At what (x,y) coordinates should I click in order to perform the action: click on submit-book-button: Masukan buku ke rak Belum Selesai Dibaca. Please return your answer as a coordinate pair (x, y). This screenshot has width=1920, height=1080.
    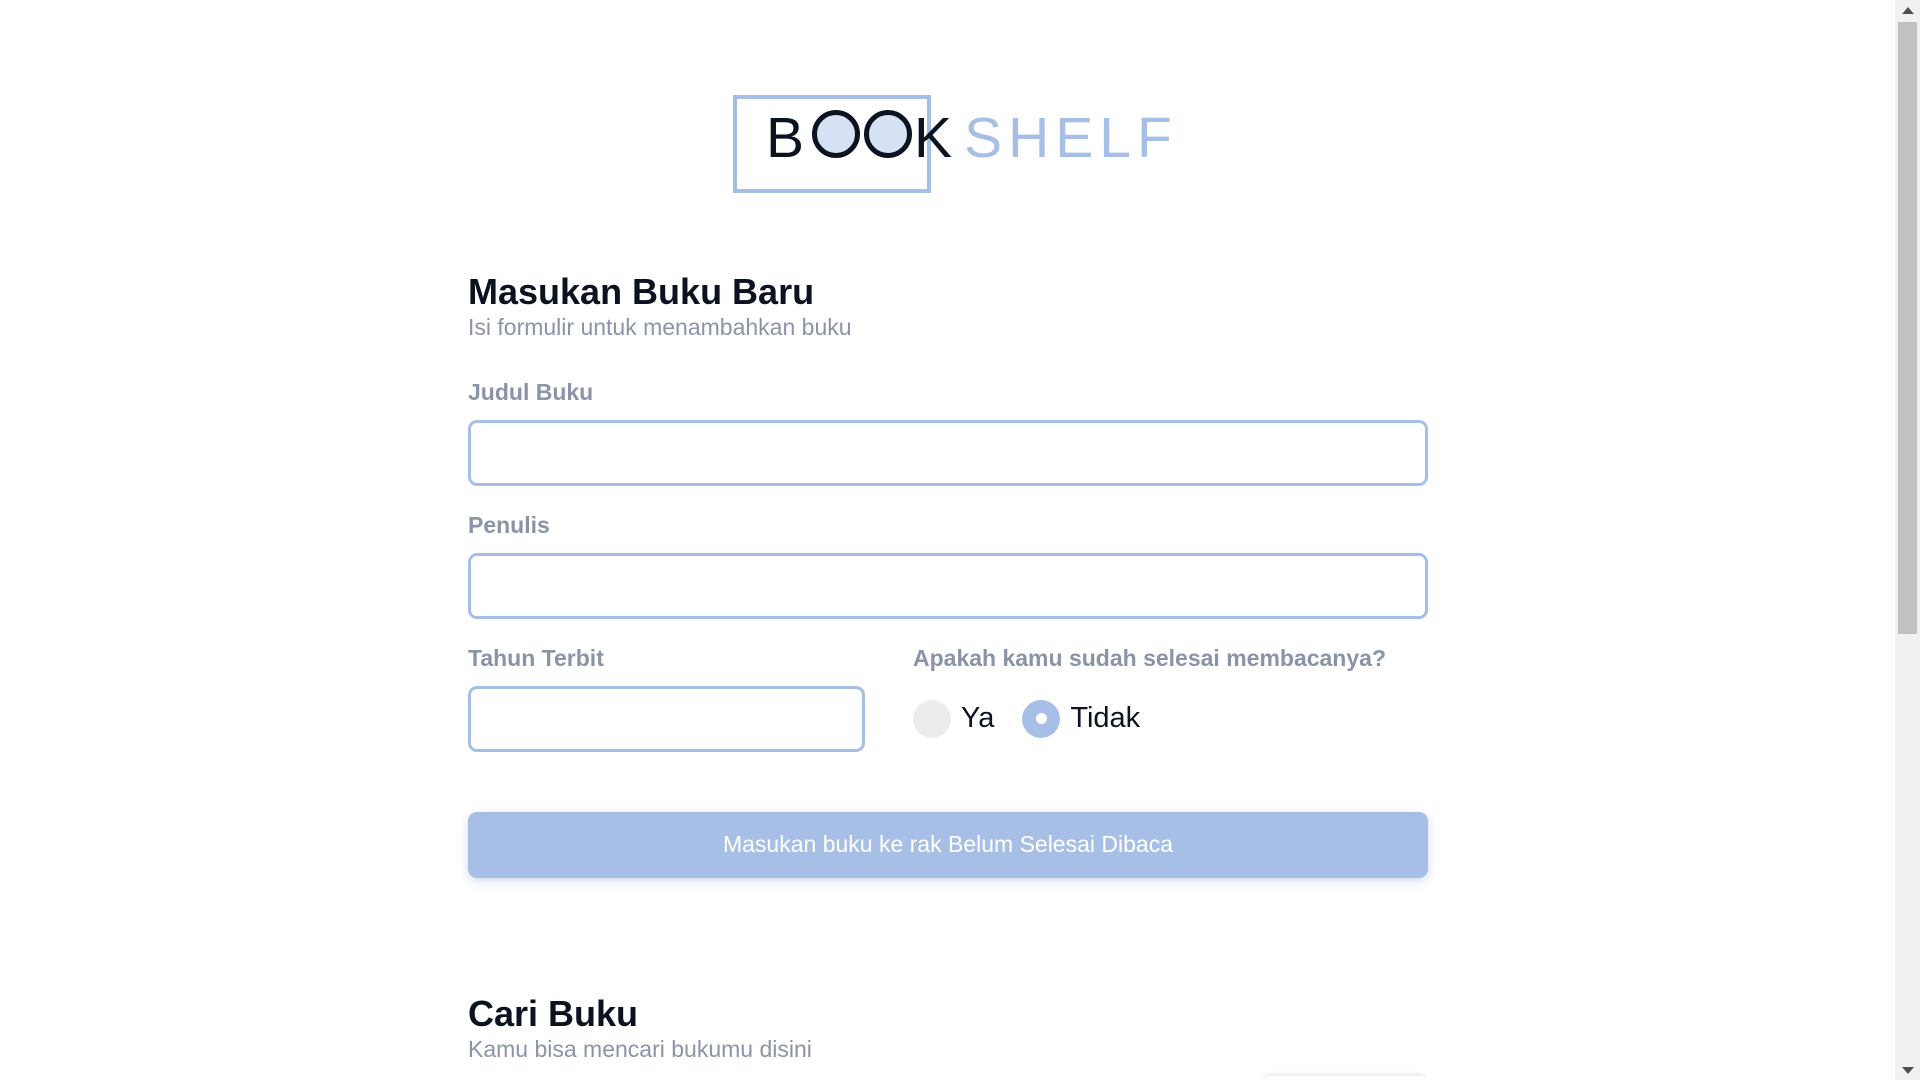
    Looking at the image, I should click on (948, 844).